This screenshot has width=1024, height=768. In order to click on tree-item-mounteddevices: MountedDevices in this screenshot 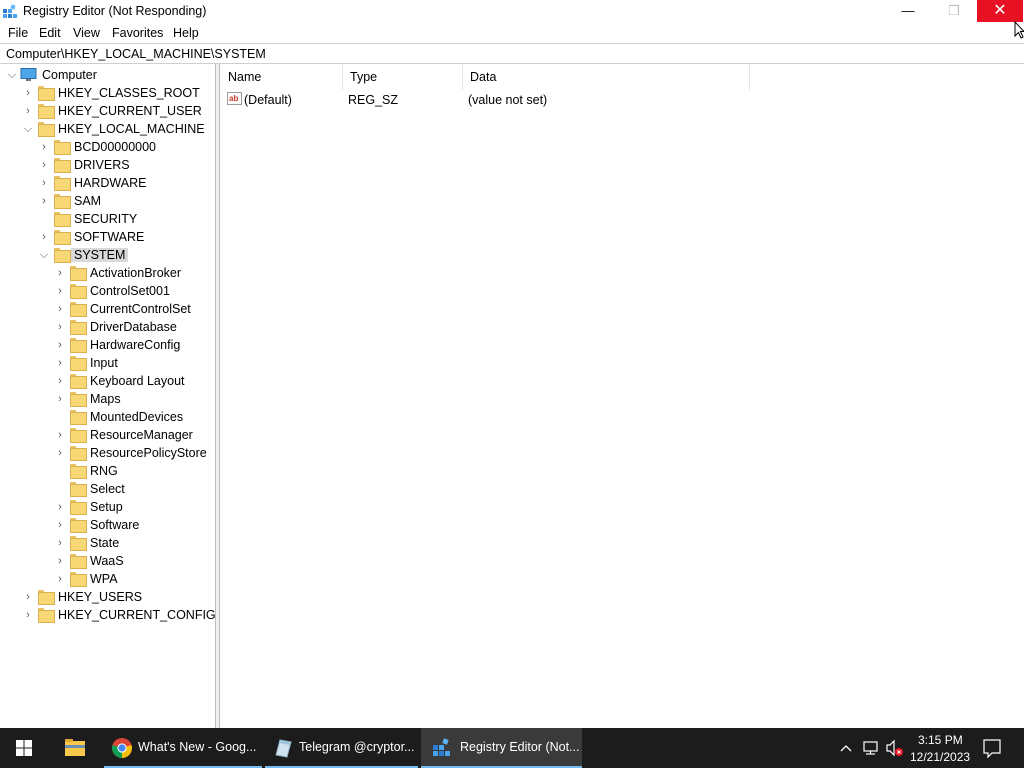, I will do `click(107, 417)`.